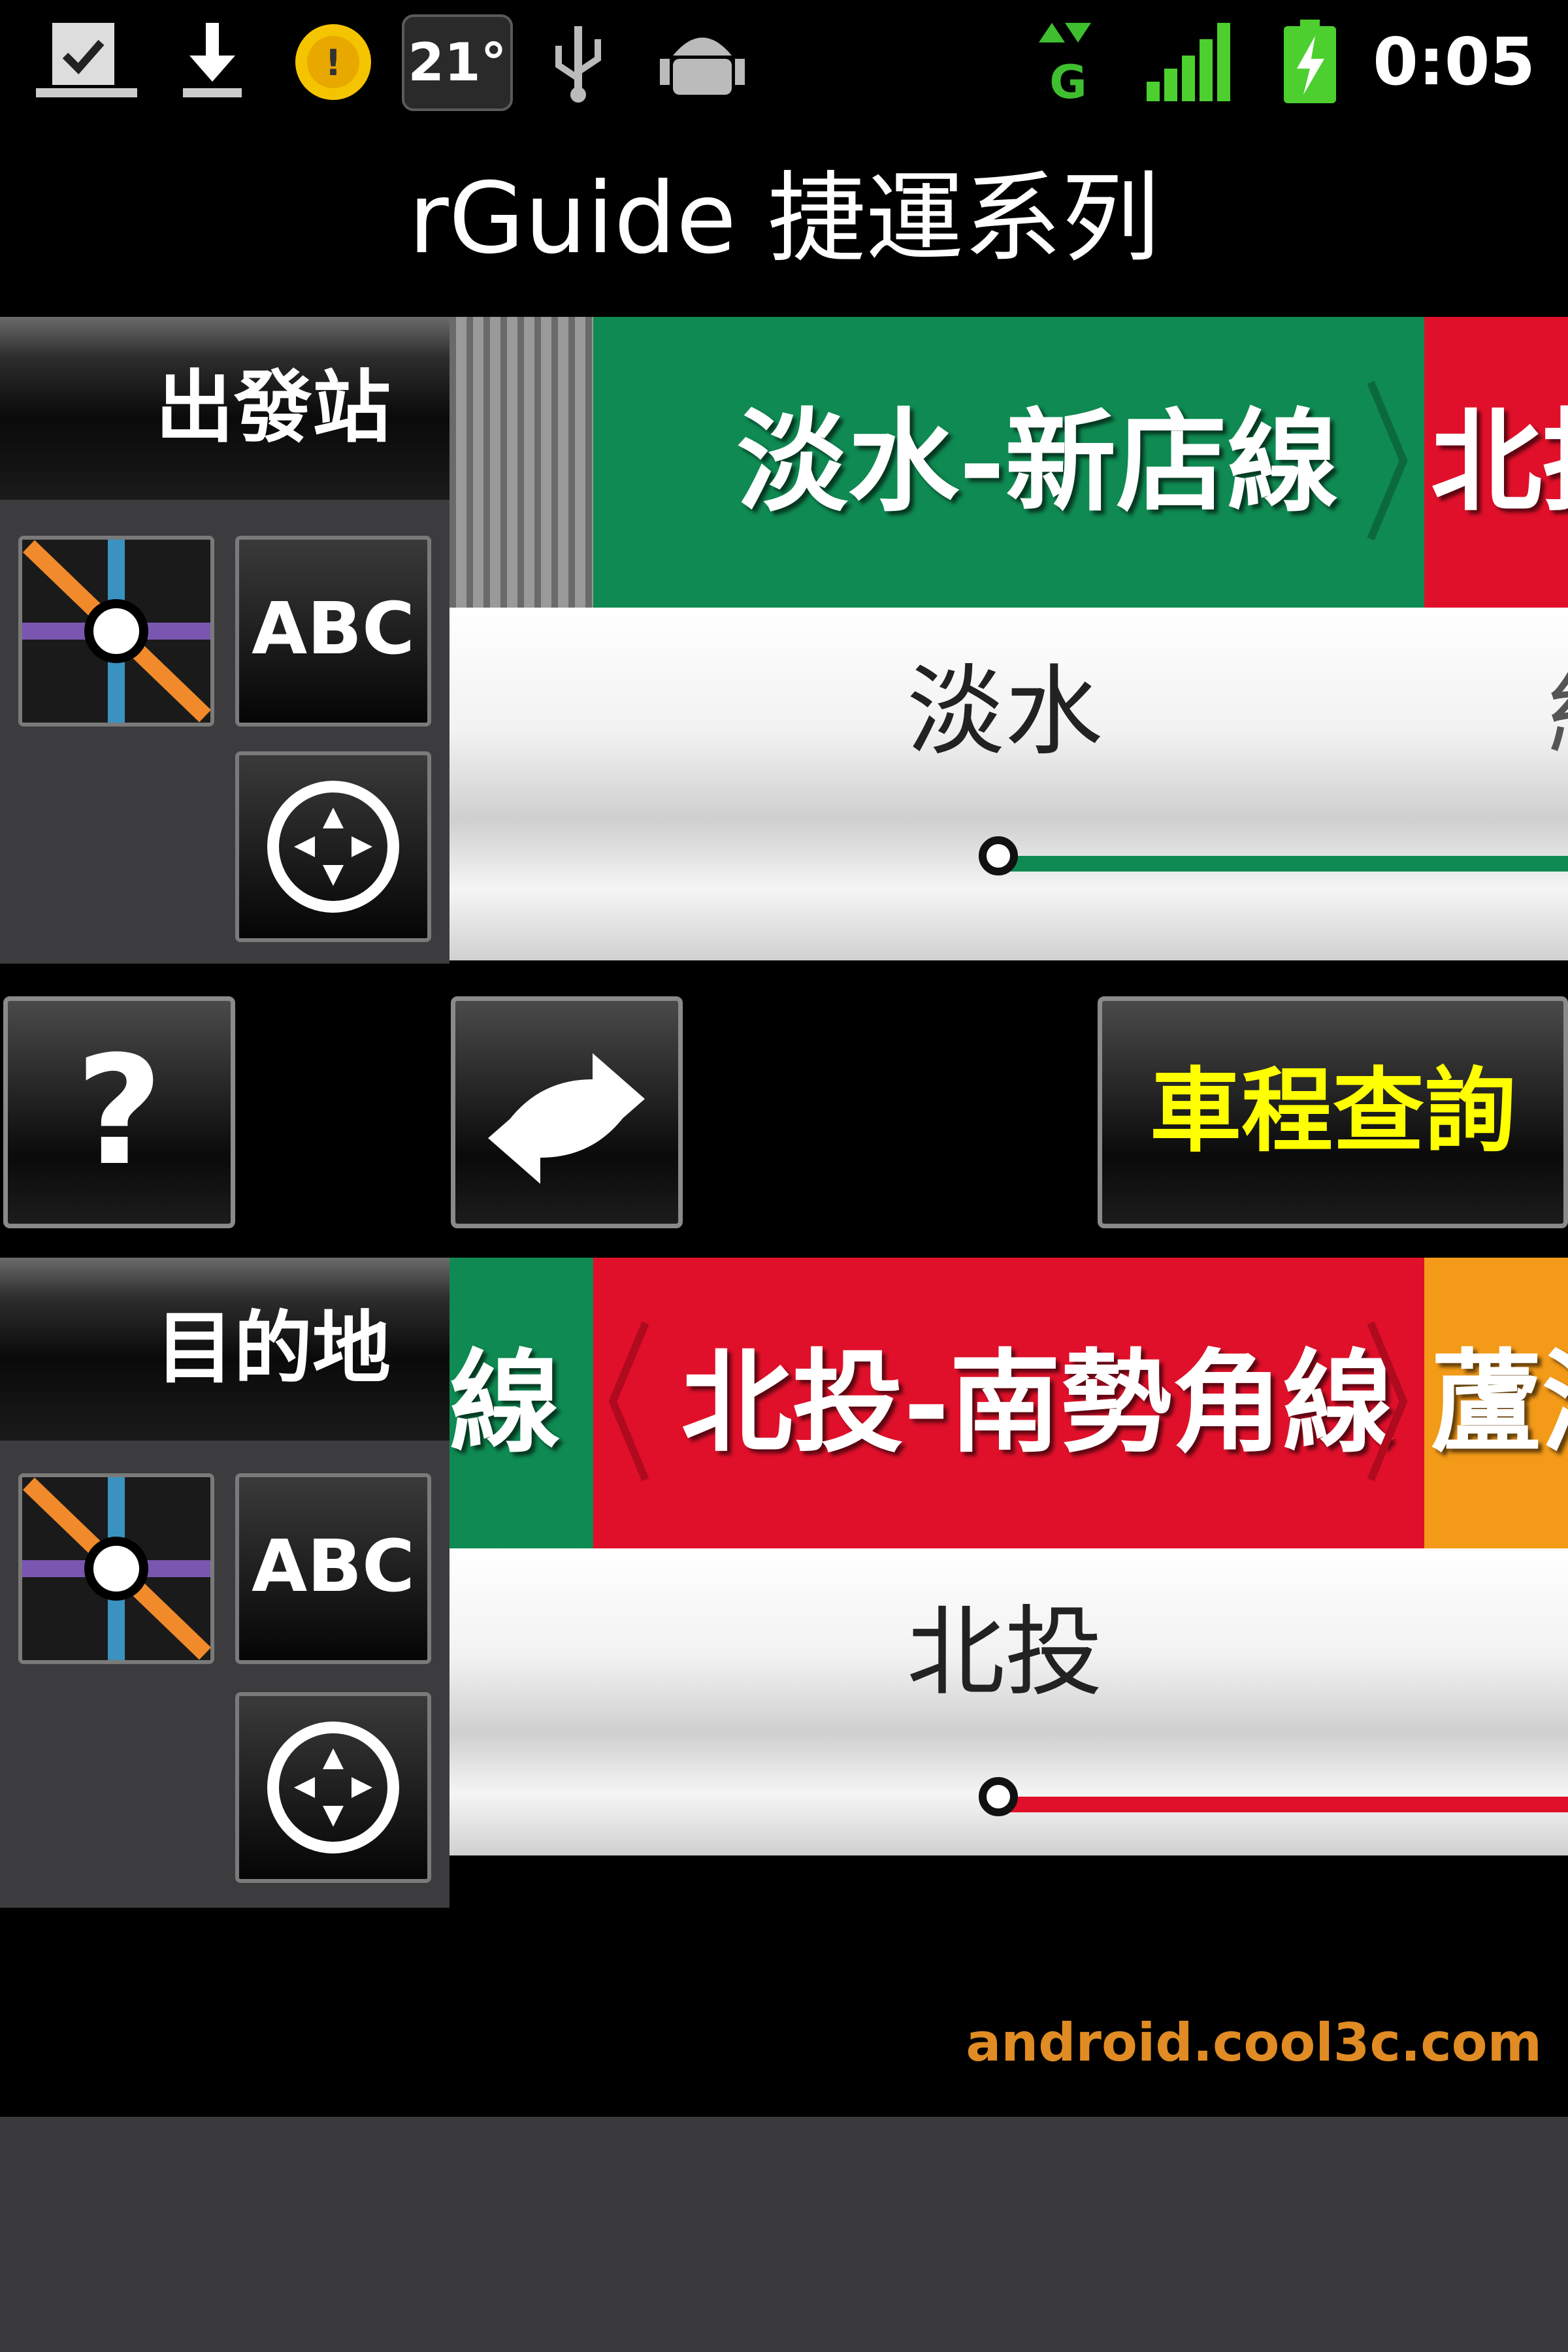 The image size is (1568, 2352). Describe the element at coordinates (1286, 864) in the screenshot. I see `origin-line-track` at that location.